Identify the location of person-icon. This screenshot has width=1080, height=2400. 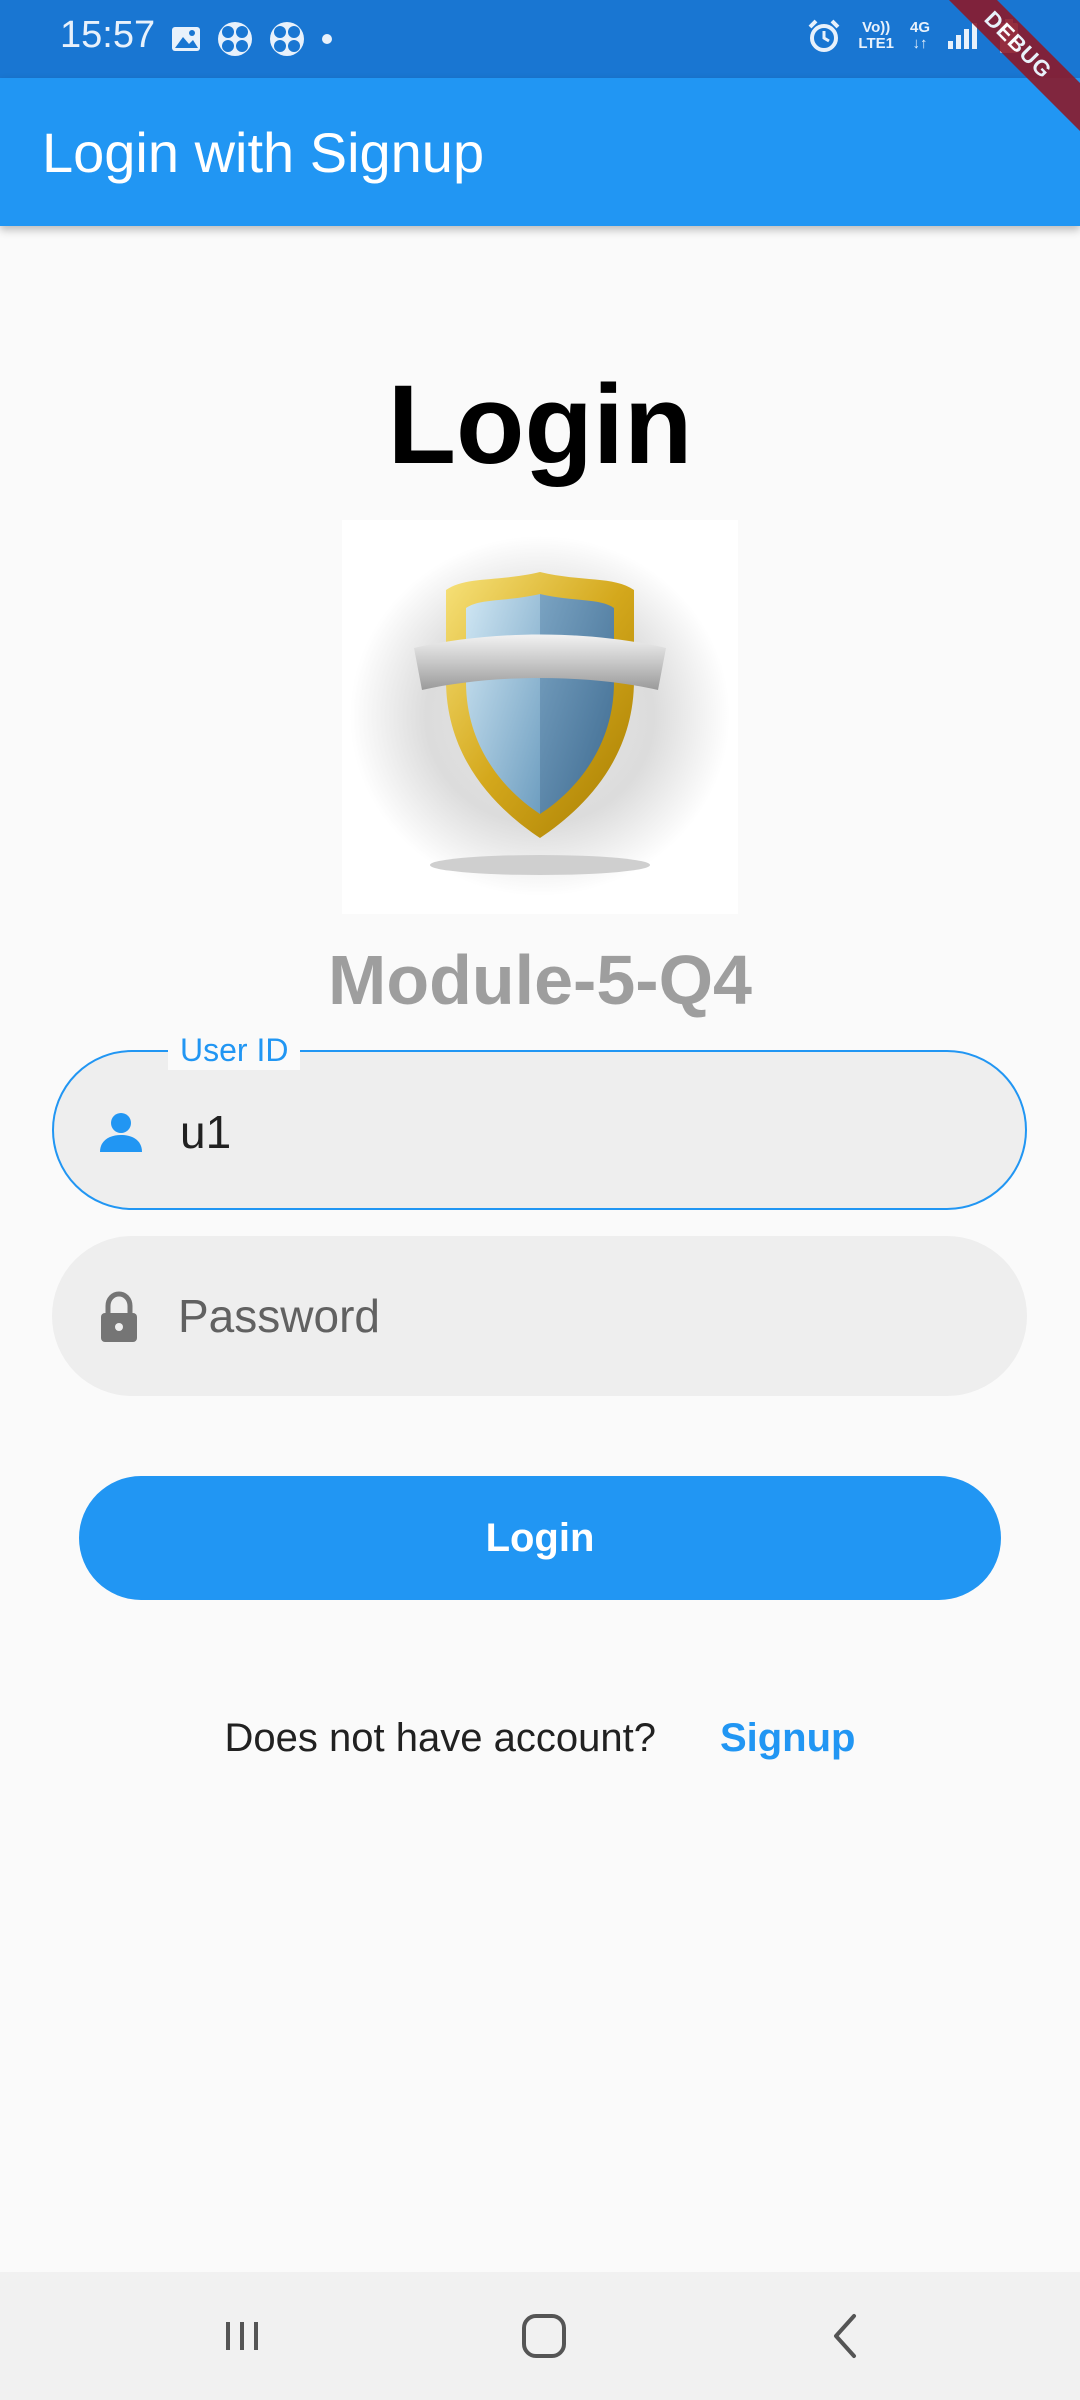
(121, 1132).